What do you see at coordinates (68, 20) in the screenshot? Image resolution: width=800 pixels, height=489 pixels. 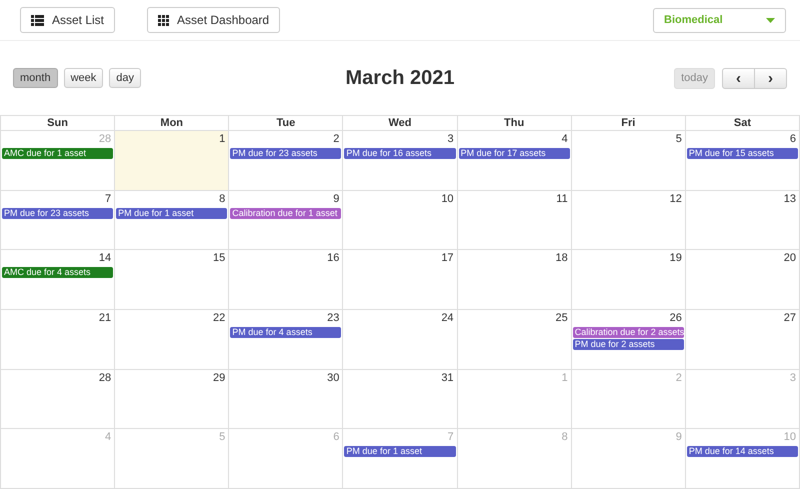 I see `nav-button: Asset List` at bounding box center [68, 20].